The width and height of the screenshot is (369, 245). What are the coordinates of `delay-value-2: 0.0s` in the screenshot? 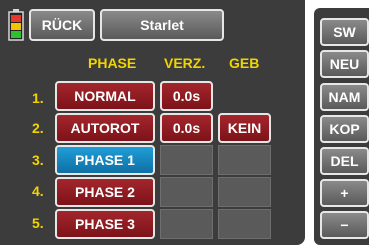 It's located at (186, 128).